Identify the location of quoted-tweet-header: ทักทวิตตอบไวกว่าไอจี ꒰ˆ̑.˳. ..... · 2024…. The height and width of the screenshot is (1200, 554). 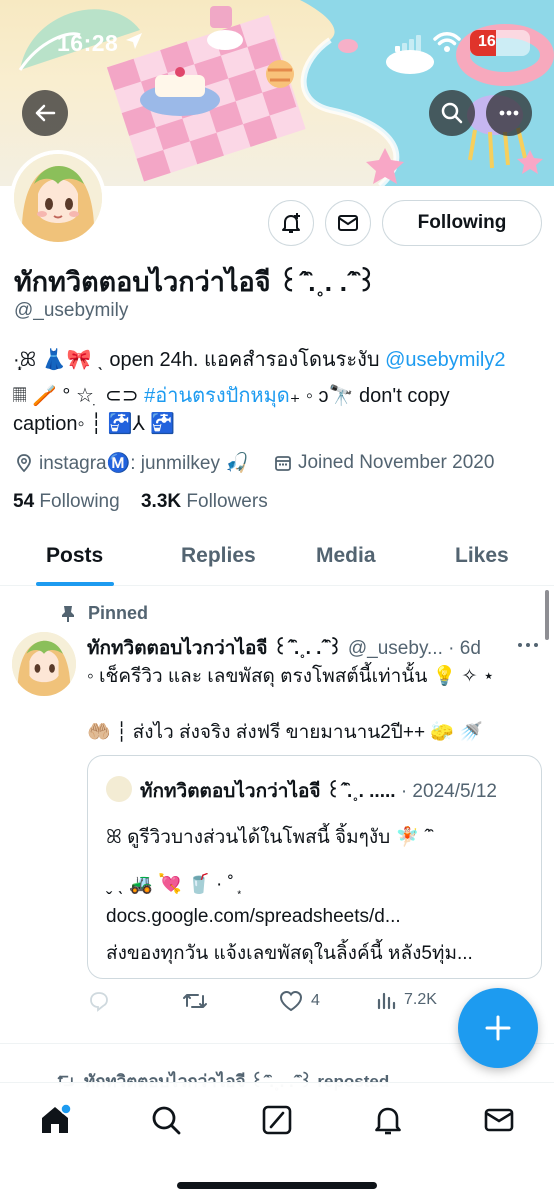
(318, 791).